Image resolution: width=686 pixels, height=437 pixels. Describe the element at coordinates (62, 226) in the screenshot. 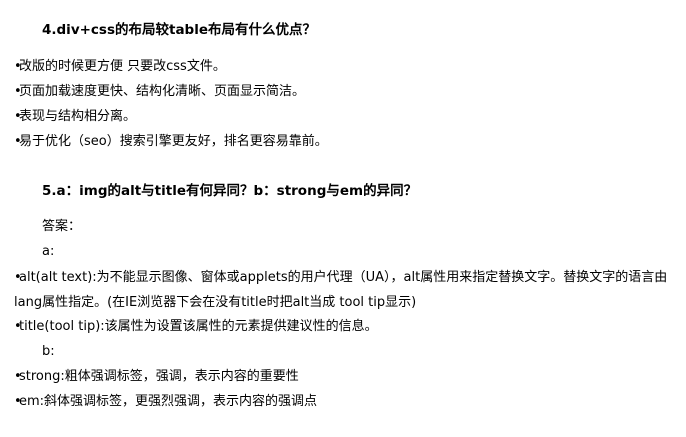

I see `answer-label: 答案：` at that location.